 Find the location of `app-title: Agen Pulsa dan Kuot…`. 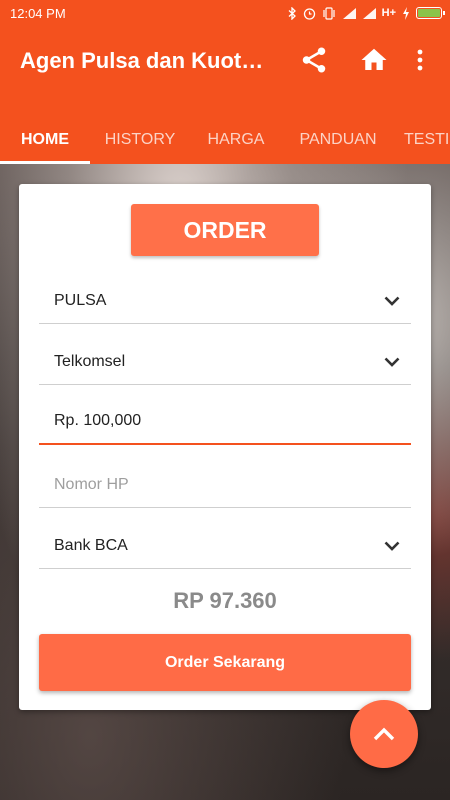

app-title: Agen Pulsa dan Kuot… is located at coordinates (142, 60).